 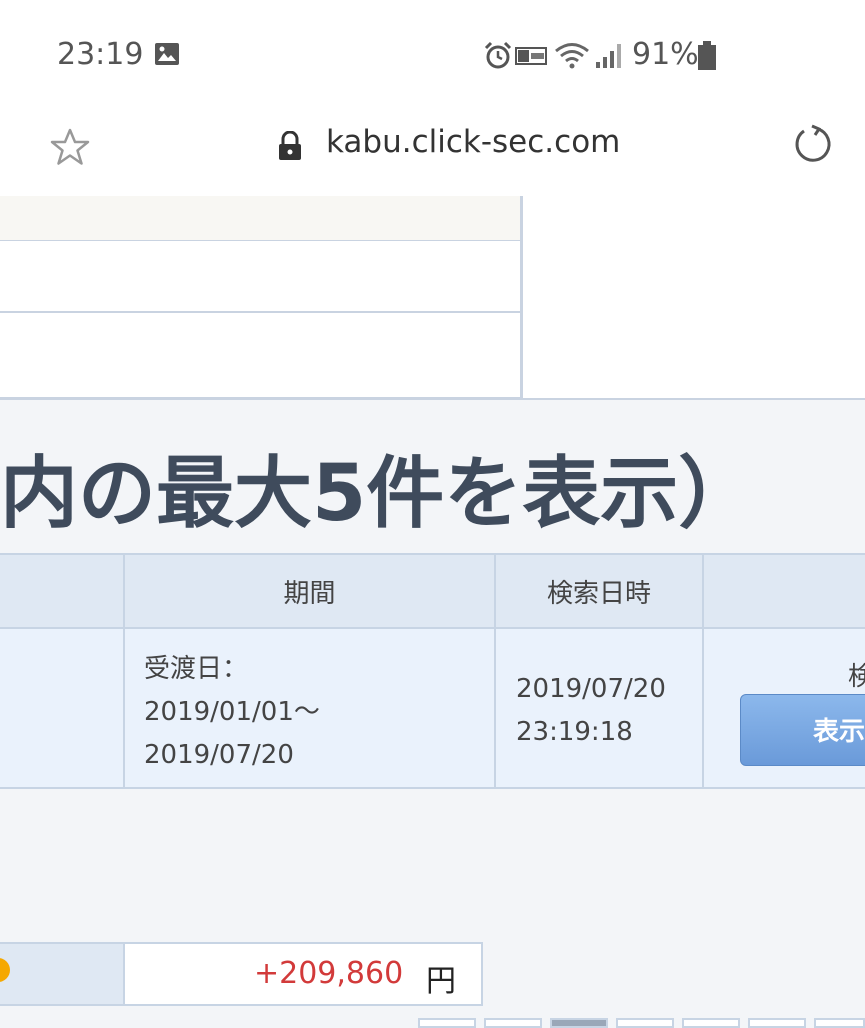 I want to click on status-time: 23:19, so click(x=100, y=54).